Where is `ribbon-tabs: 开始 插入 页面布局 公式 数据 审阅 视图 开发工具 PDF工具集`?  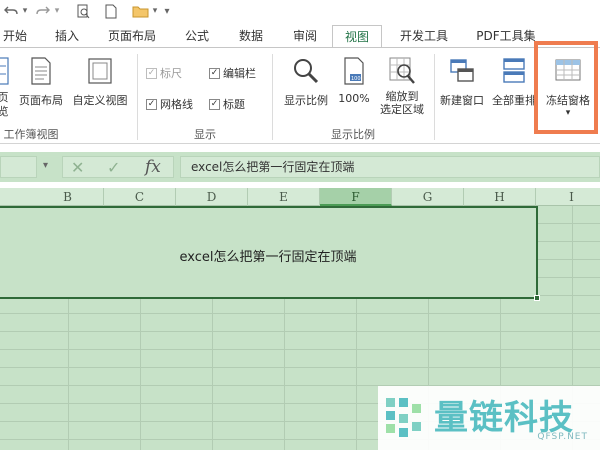
ribbon-tabs: 开始 插入 页面布局 公式 数据 审阅 视图 开发工具 PDF工具集 is located at coordinates (300, 35).